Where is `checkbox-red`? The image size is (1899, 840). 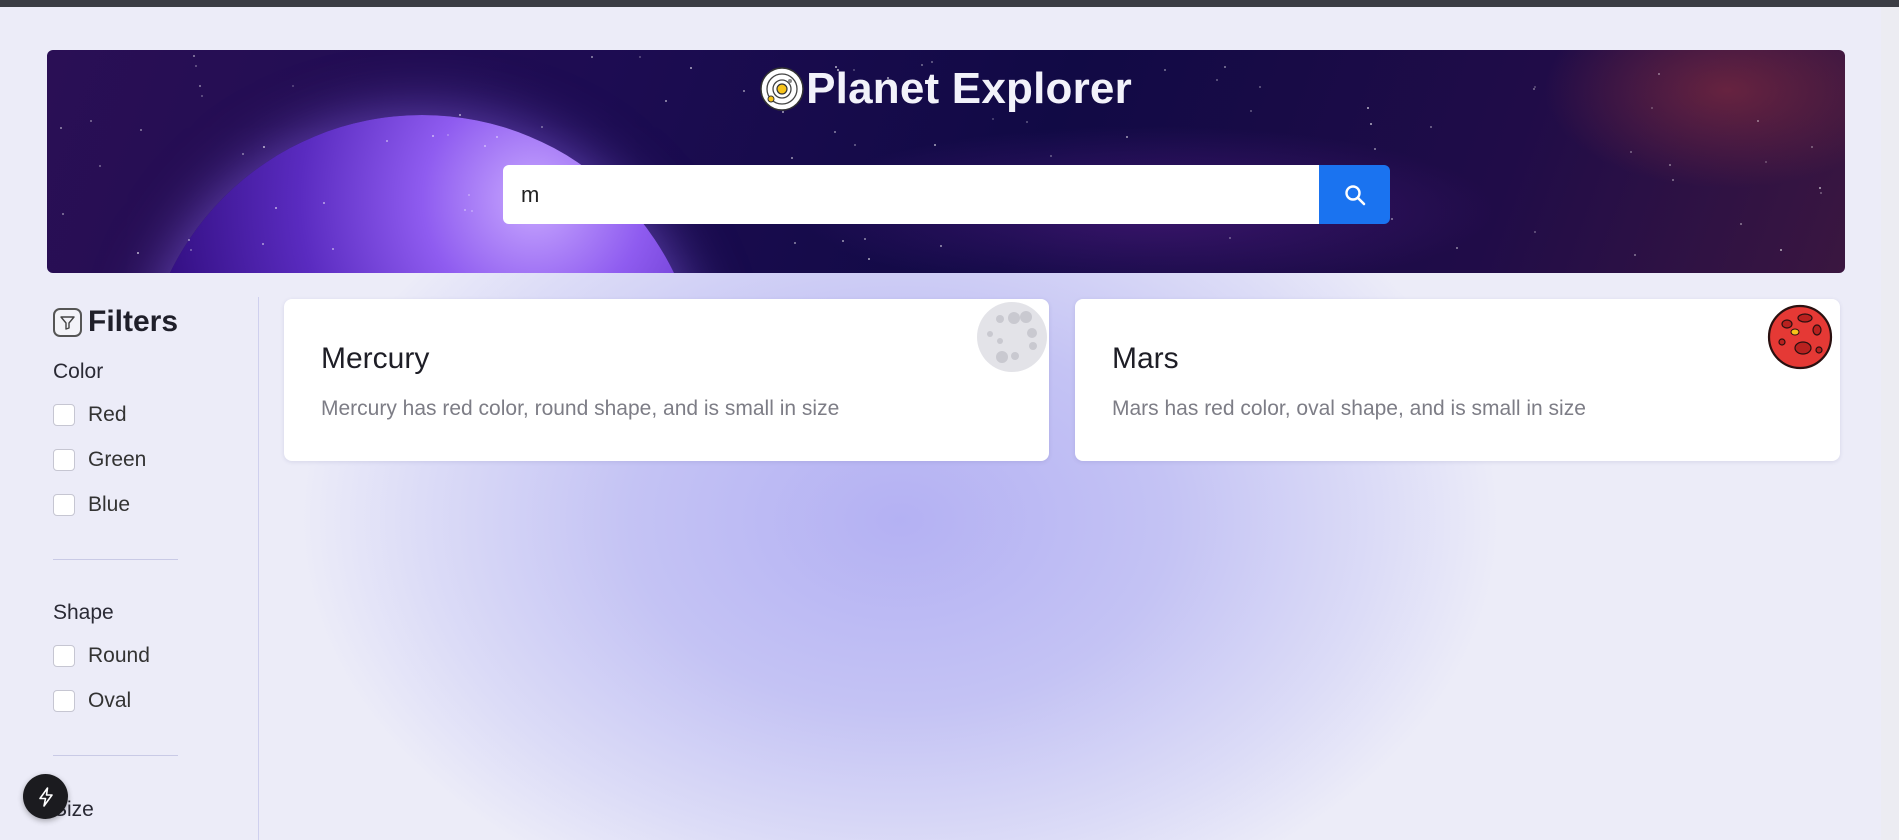 checkbox-red is located at coordinates (64, 415).